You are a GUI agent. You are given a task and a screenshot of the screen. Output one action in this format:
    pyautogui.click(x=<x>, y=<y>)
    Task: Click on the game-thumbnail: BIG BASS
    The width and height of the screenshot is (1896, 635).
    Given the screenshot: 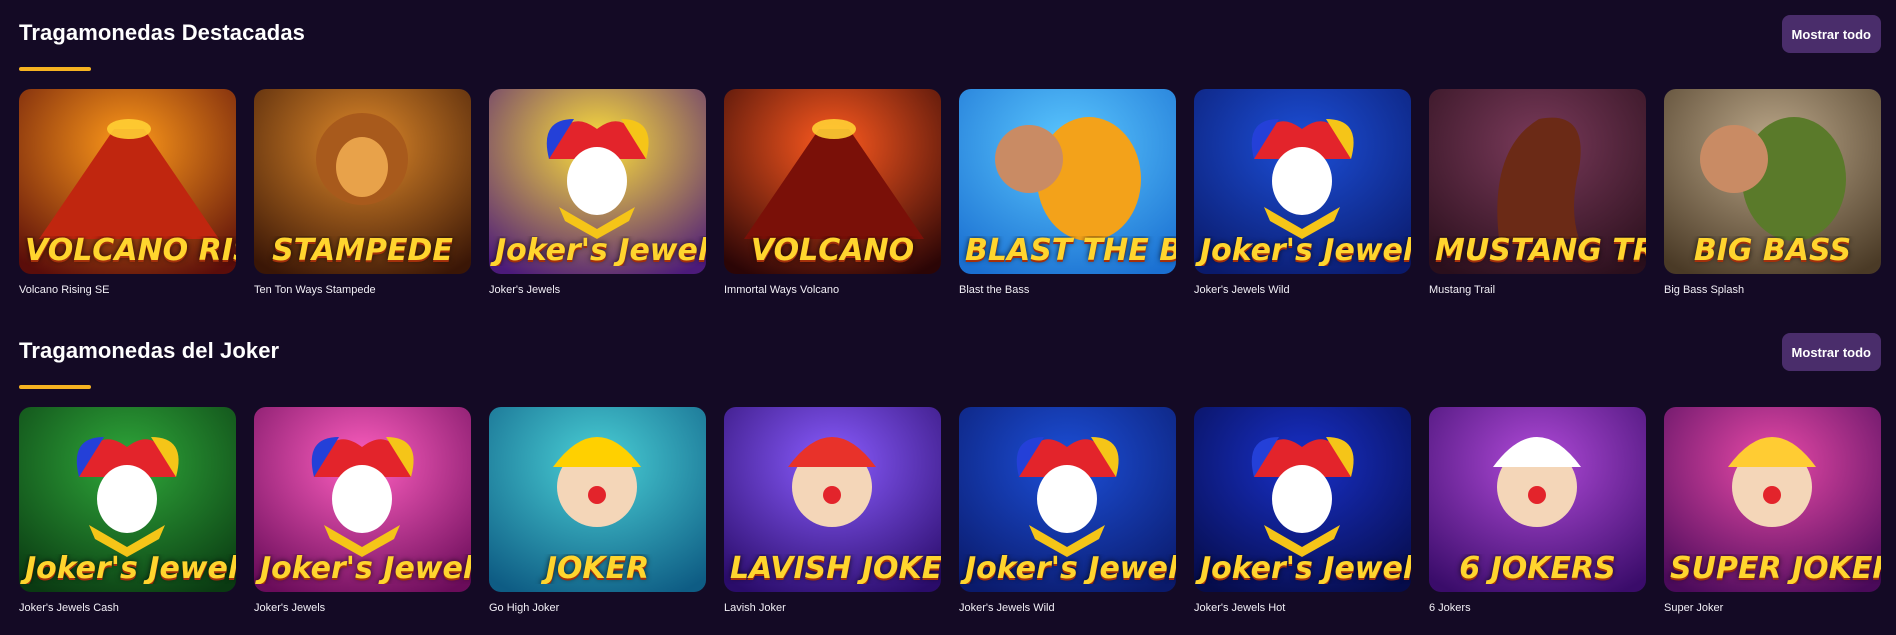 What is the action you would take?
    pyautogui.click(x=1772, y=181)
    